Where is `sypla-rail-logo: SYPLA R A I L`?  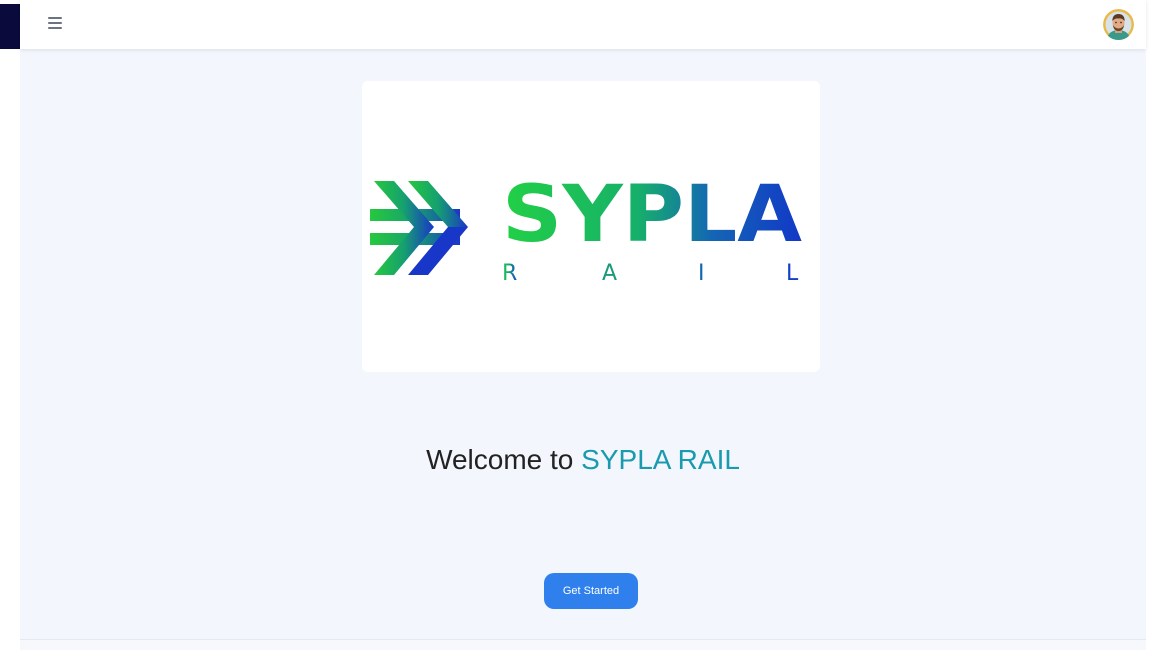
sypla-rail-logo: SYPLA R A I L is located at coordinates (586, 228).